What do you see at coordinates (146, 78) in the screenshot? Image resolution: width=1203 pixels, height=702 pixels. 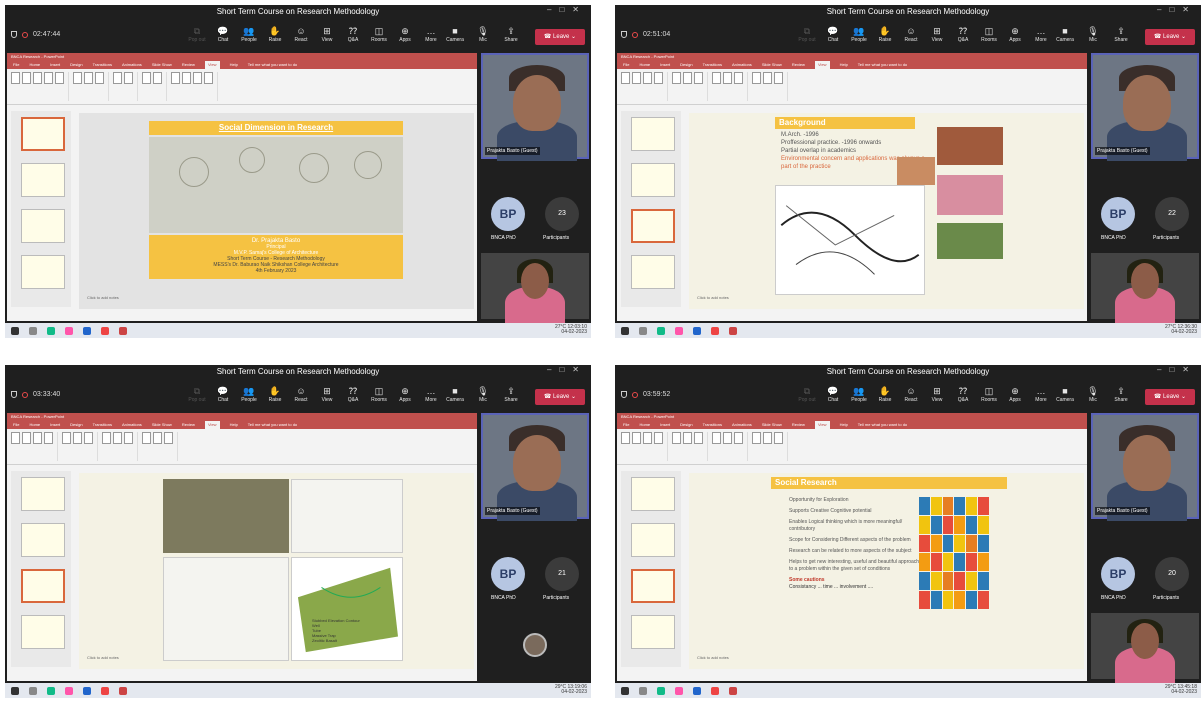 I see `zoom-button` at bounding box center [146, 78].